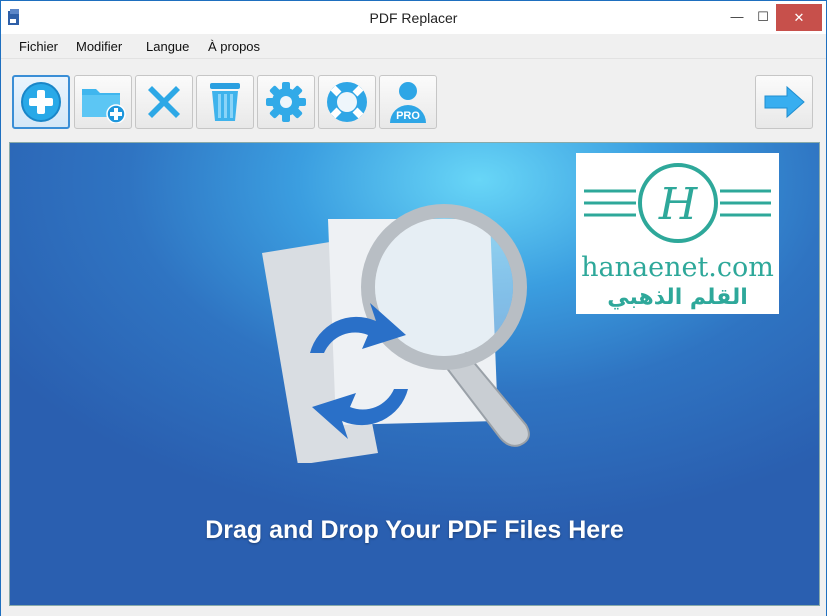 This screenshot has width=827, height=616. What do you see at coordinates (763, 16) in the screenshot?
I see `maximize-button: ☐` at bounding box center [763, 16].